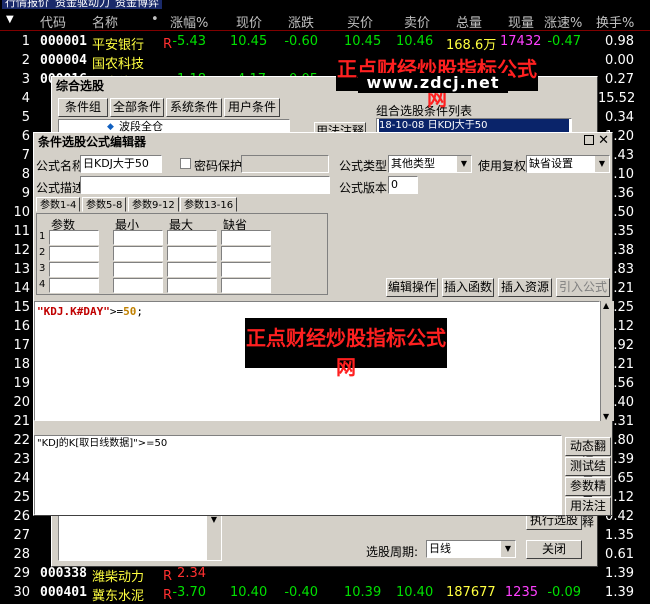  What do you see at coordinates (469, 21) in the screenshot?
I see `col-volume: 总量` at bounding box center [469, 21].